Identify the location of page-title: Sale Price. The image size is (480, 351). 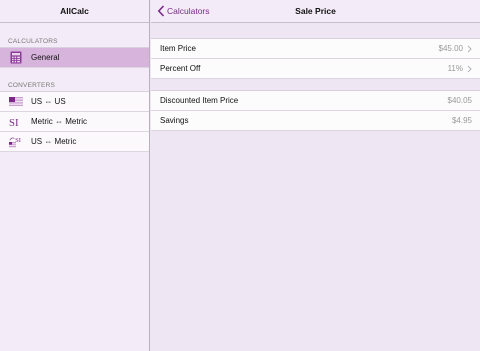
(315, 11).